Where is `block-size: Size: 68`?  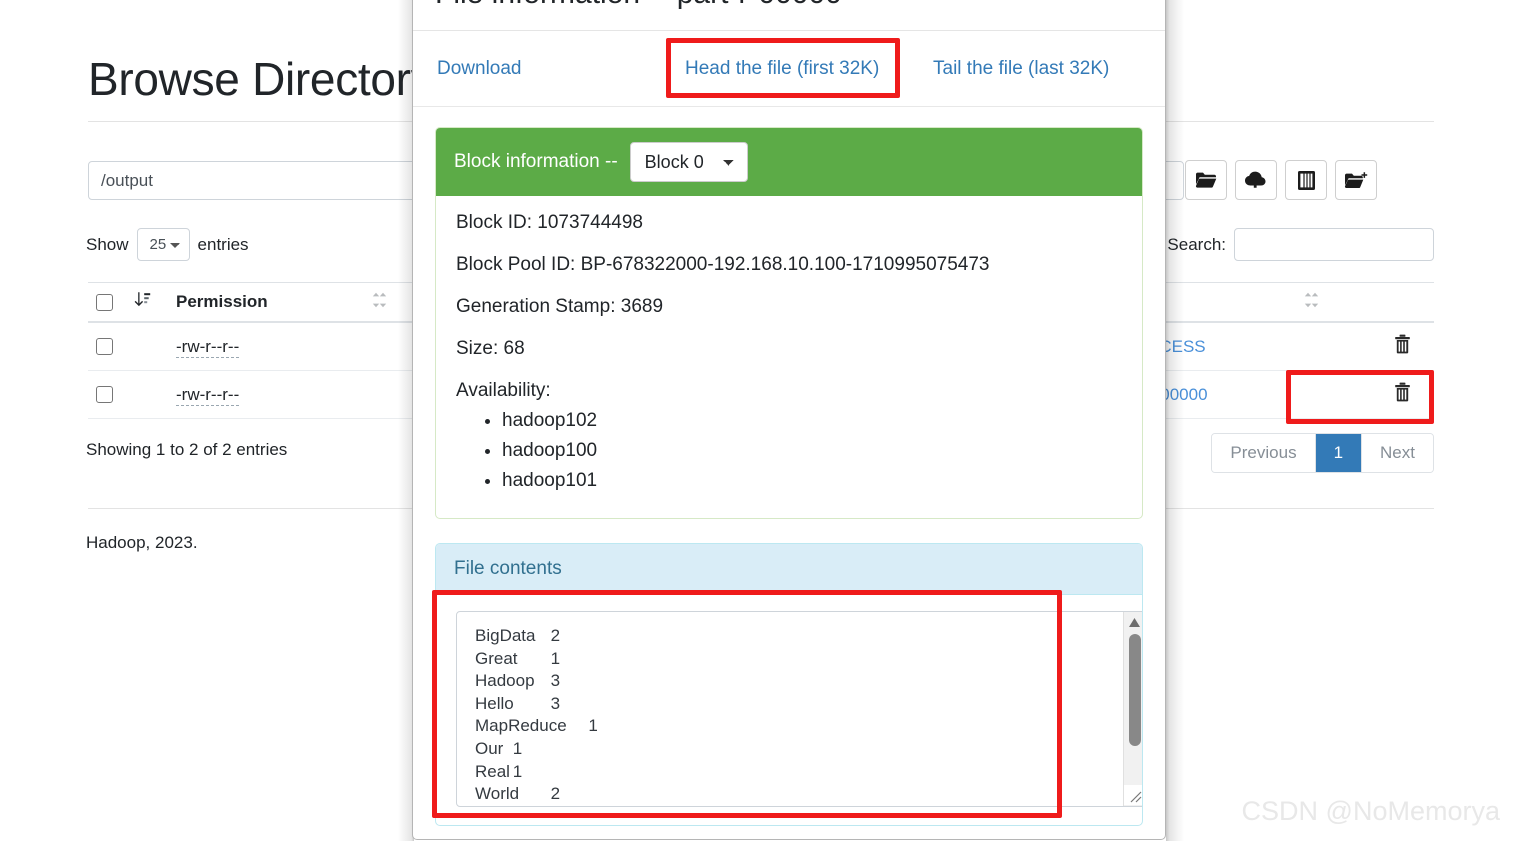 block-size: Size: 68 is located at coordinates (490, 348).